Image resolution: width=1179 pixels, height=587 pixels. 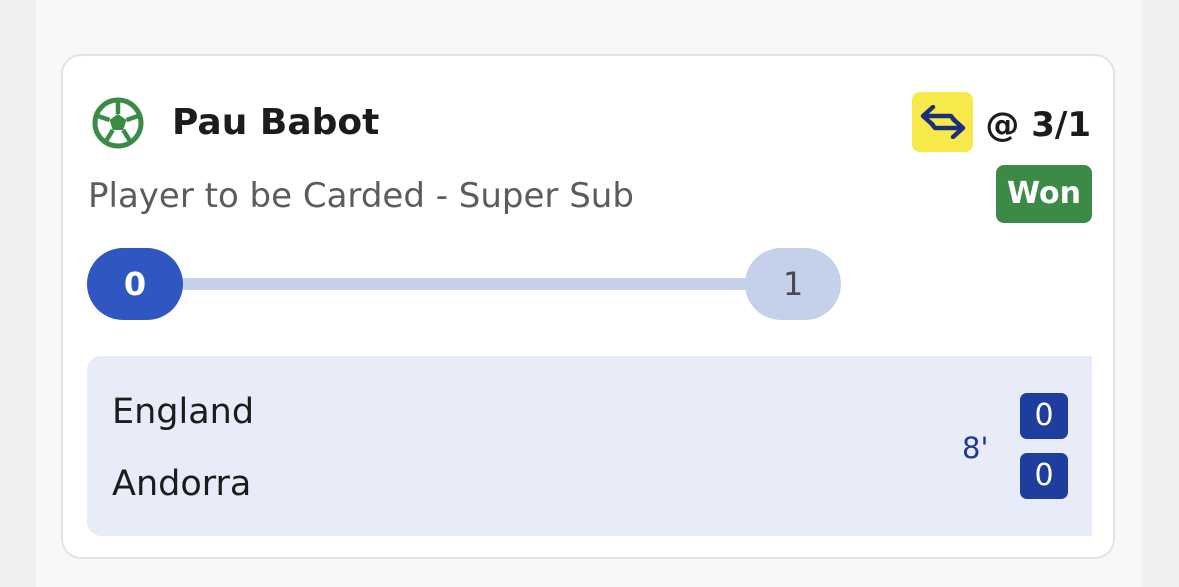 What do you see at coordinates (1044, 194) in the screenshot?
I see `status-badge: Won` at bounding box center [1044, 194].